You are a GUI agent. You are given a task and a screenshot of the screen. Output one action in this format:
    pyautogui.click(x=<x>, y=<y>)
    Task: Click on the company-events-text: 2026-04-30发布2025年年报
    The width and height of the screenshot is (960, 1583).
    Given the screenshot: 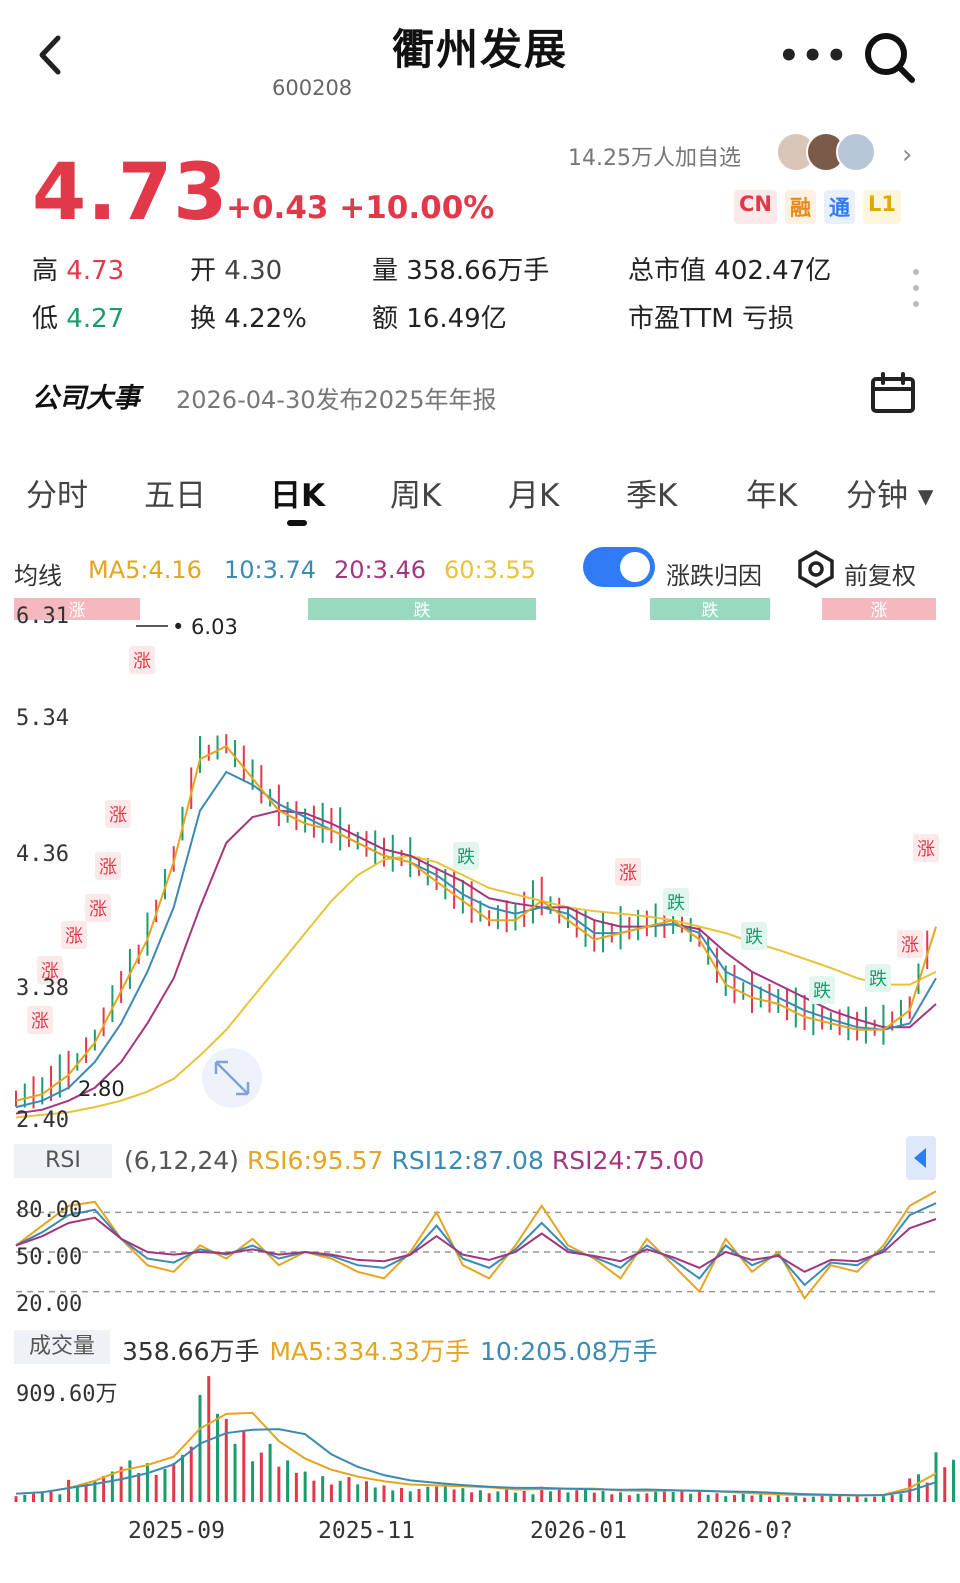 What is the action you would take?
    pyautogui.click(x=336, y=397)
    